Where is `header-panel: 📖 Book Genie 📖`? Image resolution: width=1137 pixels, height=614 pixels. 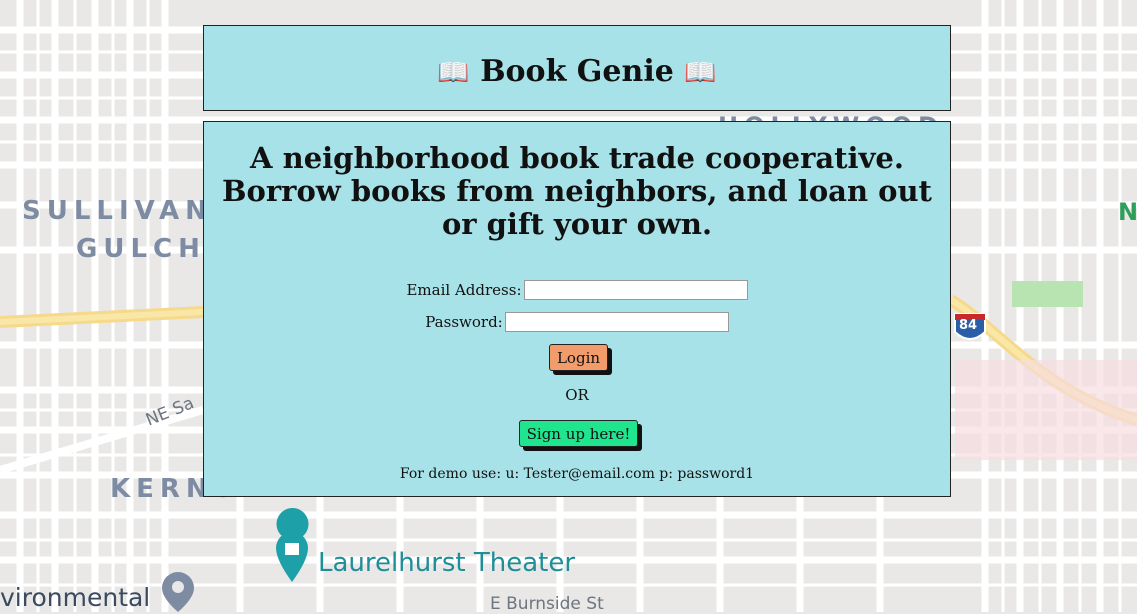 header-panel: 📖 Book Genie 📖 is located at coordinates (577, 68).